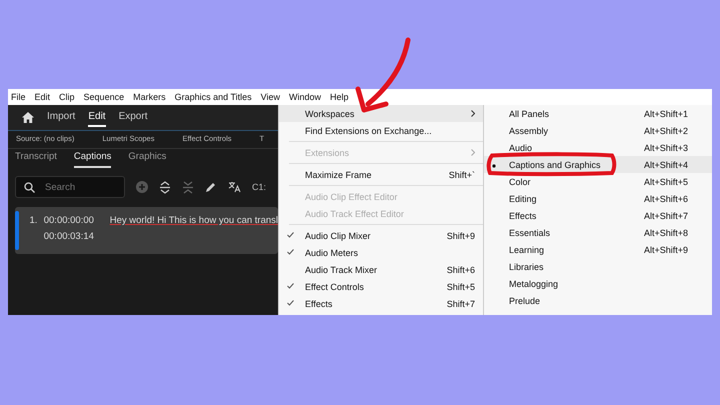 The image size is (720, 405). What do you see at coordinates (213, 97) in the screenshot?
I see `menu-bar-item: Graphics and Titles` at bounding box center [213, 97].